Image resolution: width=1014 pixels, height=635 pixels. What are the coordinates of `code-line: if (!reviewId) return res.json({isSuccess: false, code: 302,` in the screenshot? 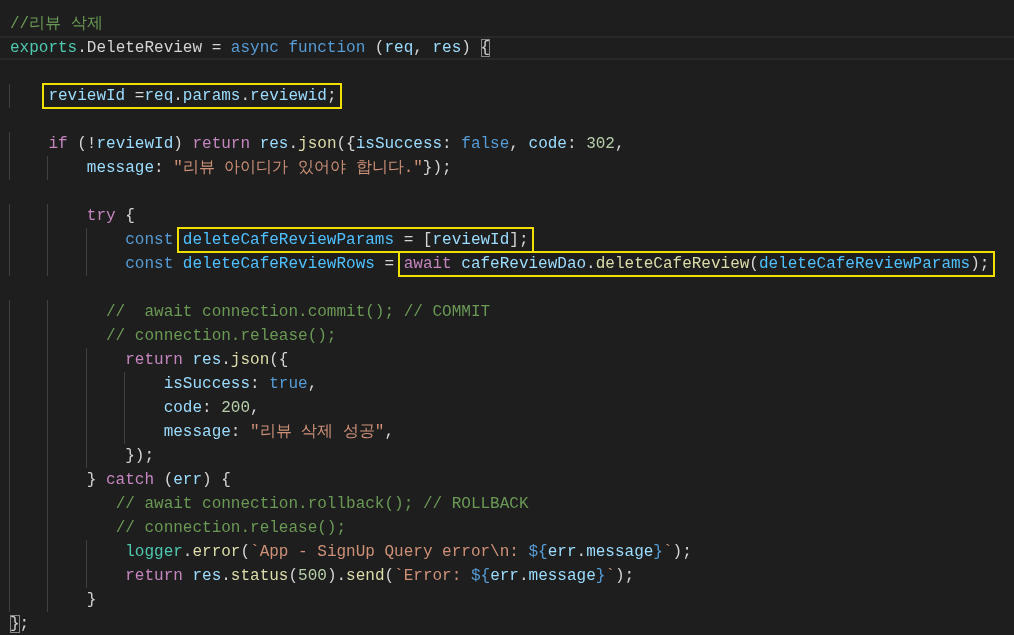 It's located at (336, 144).